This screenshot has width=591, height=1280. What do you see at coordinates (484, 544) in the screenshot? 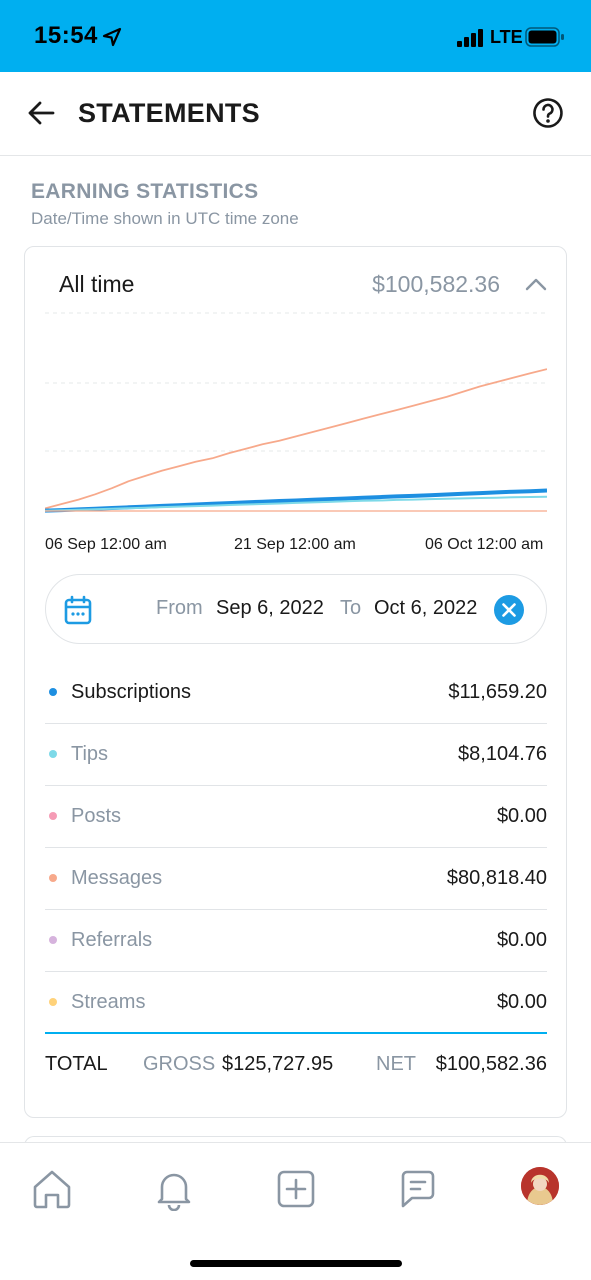
I see `x-tick-label: 06 Oct 12:00 am` at bounding box center [484, 544].